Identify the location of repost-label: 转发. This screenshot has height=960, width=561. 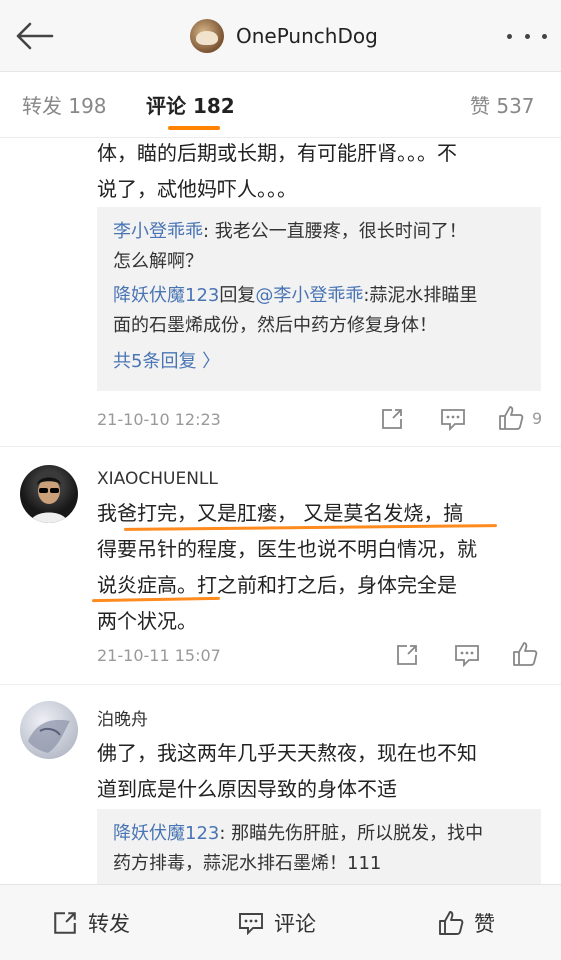
(109, 924).